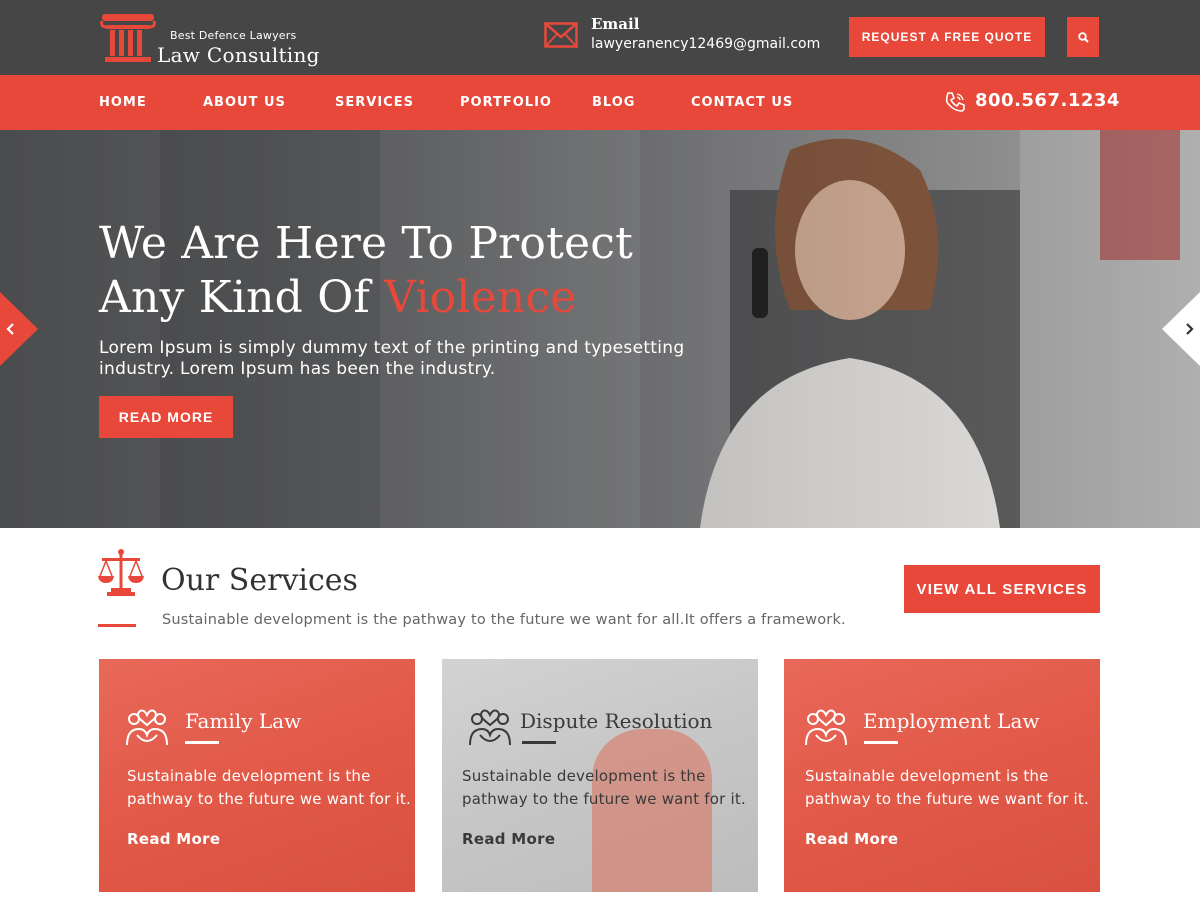  I want to click on nav-home: HOME, so click(123, 102).